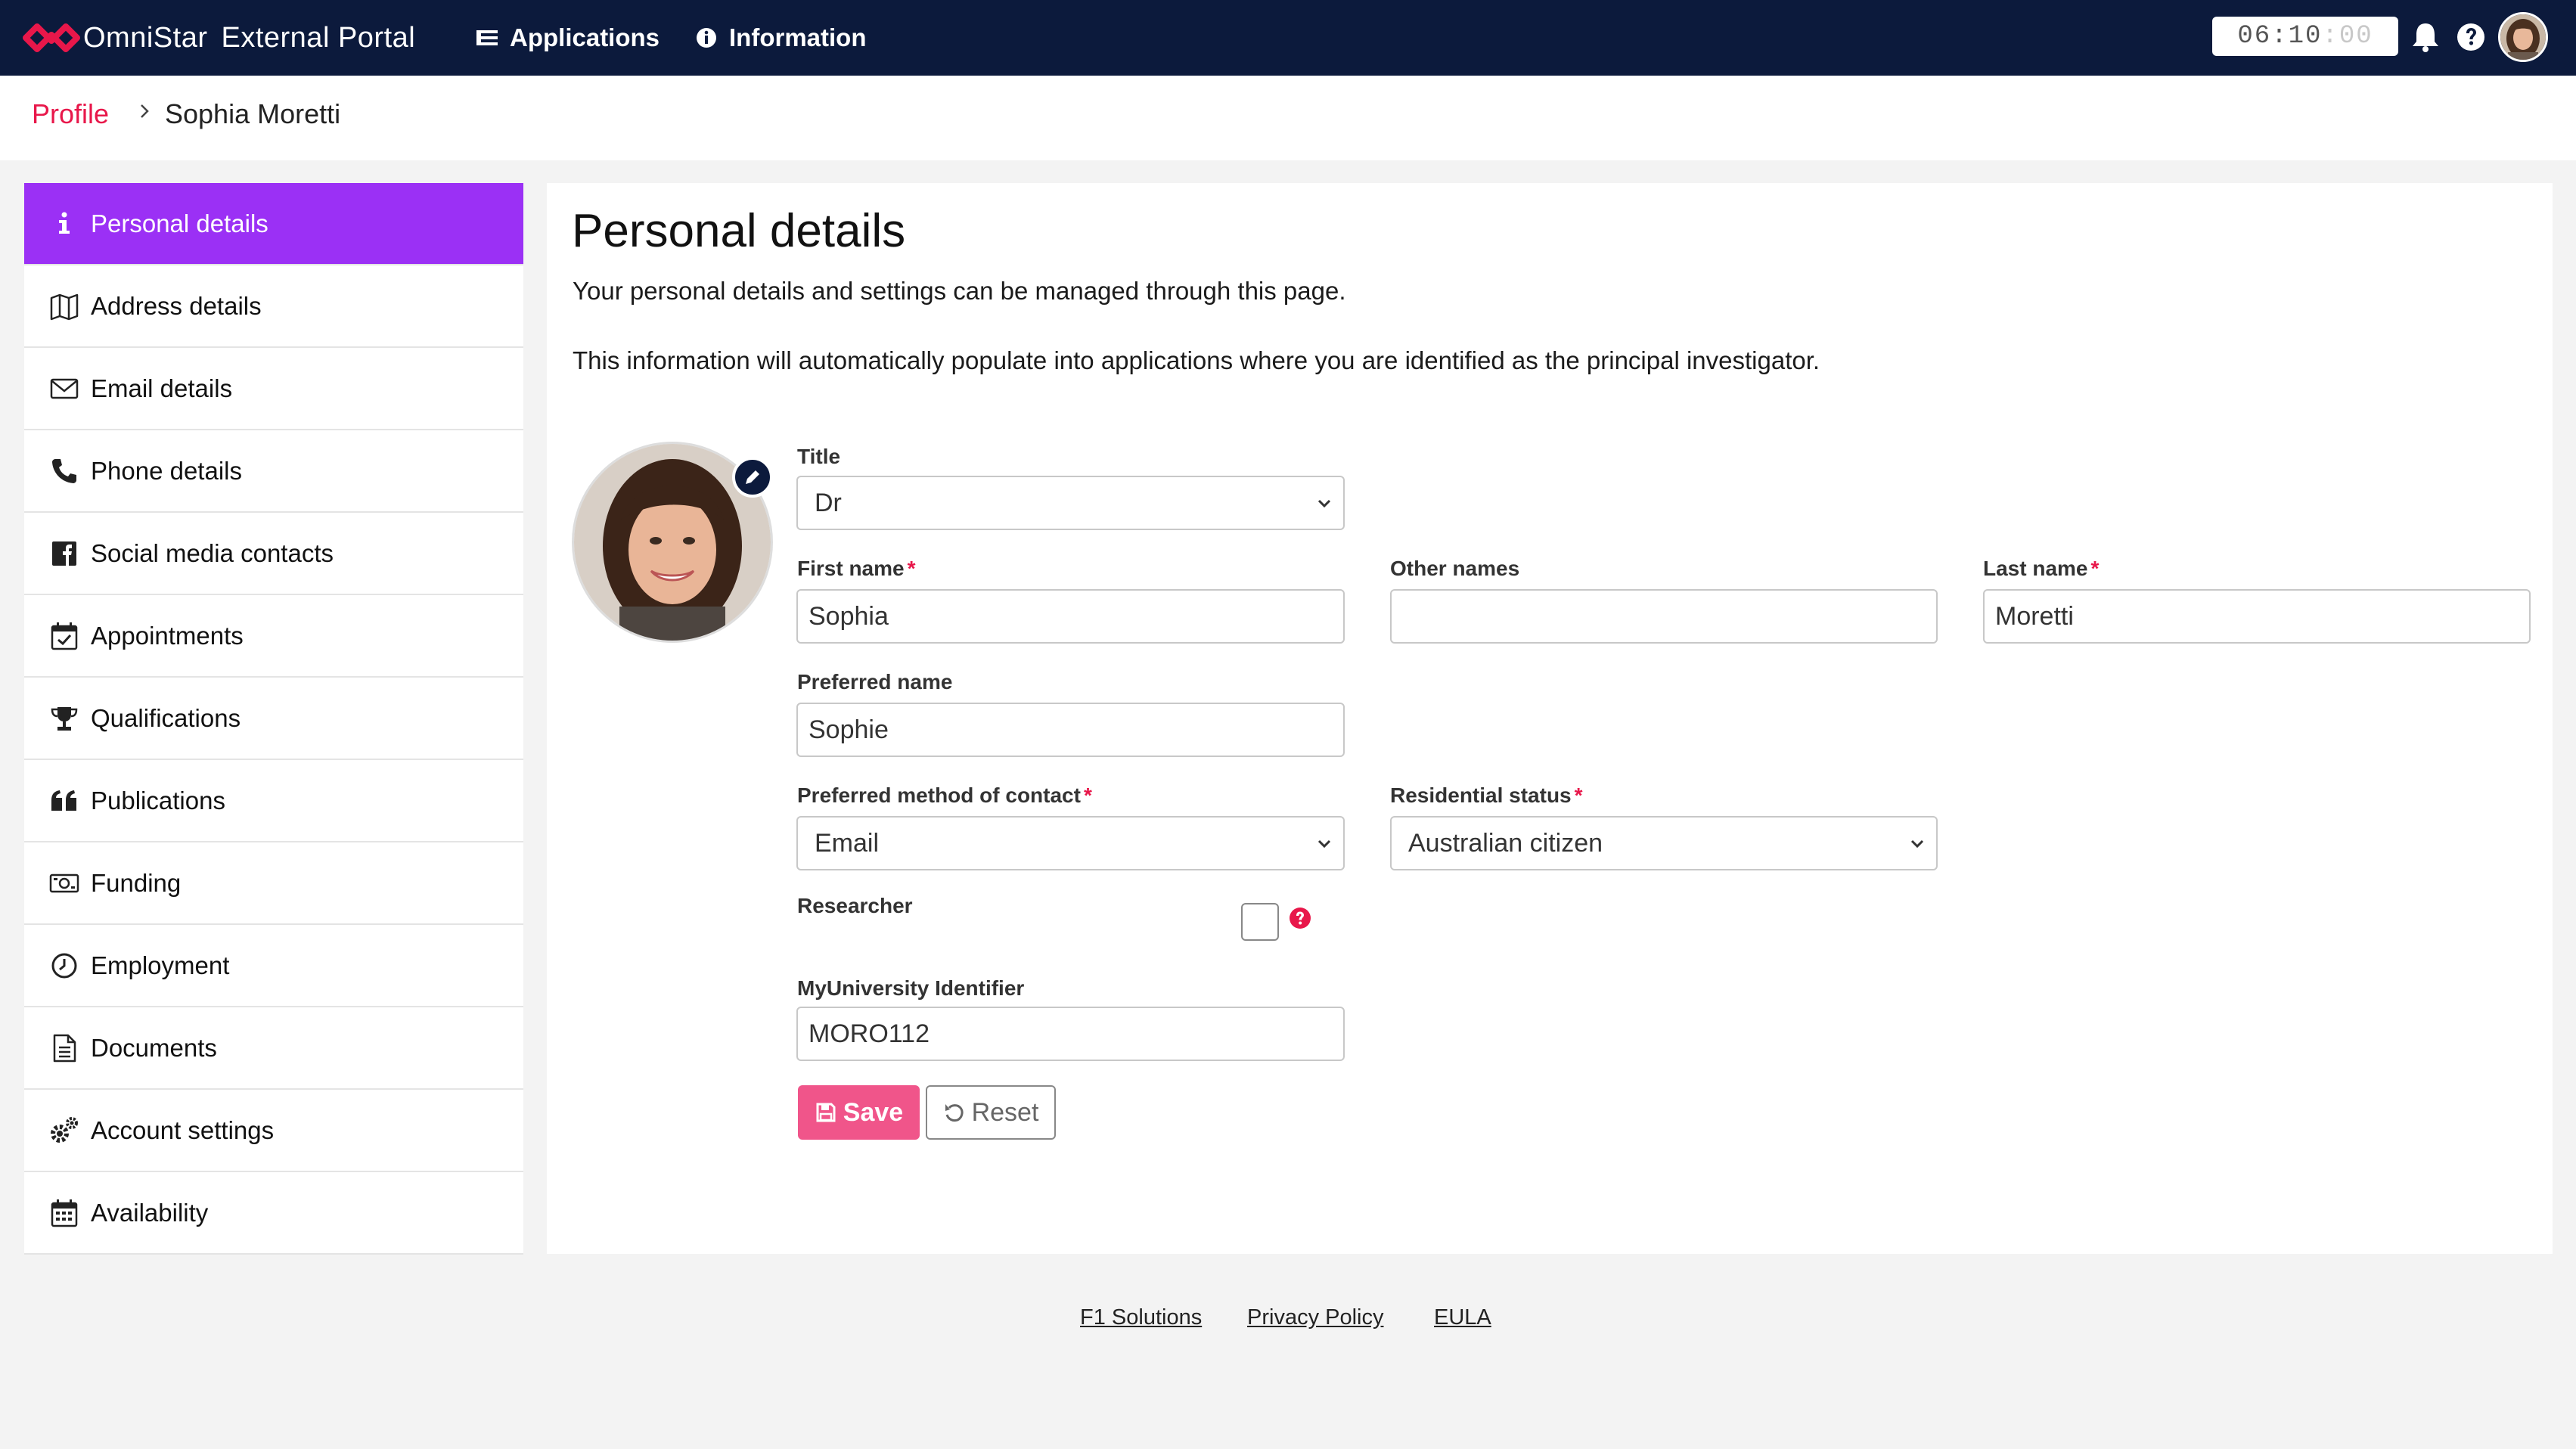  I want to click on sidebar-item-label: Social media contacts, so click(212, 552).